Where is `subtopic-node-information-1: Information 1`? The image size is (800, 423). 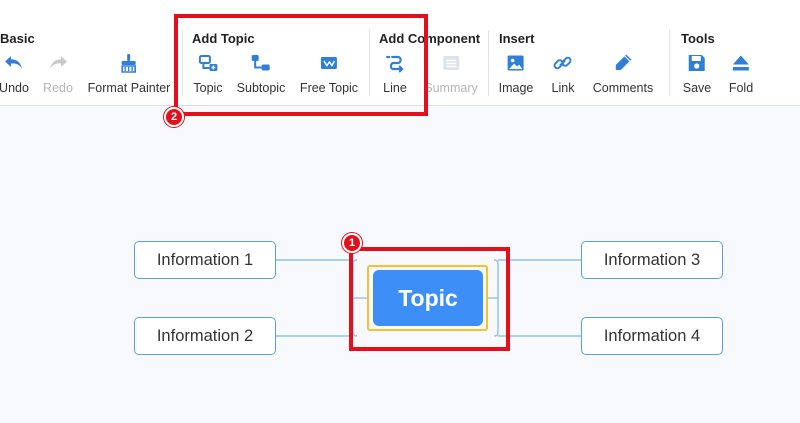
subtopic-node-information-1: Information 1 is located at coordinates (205, 260).